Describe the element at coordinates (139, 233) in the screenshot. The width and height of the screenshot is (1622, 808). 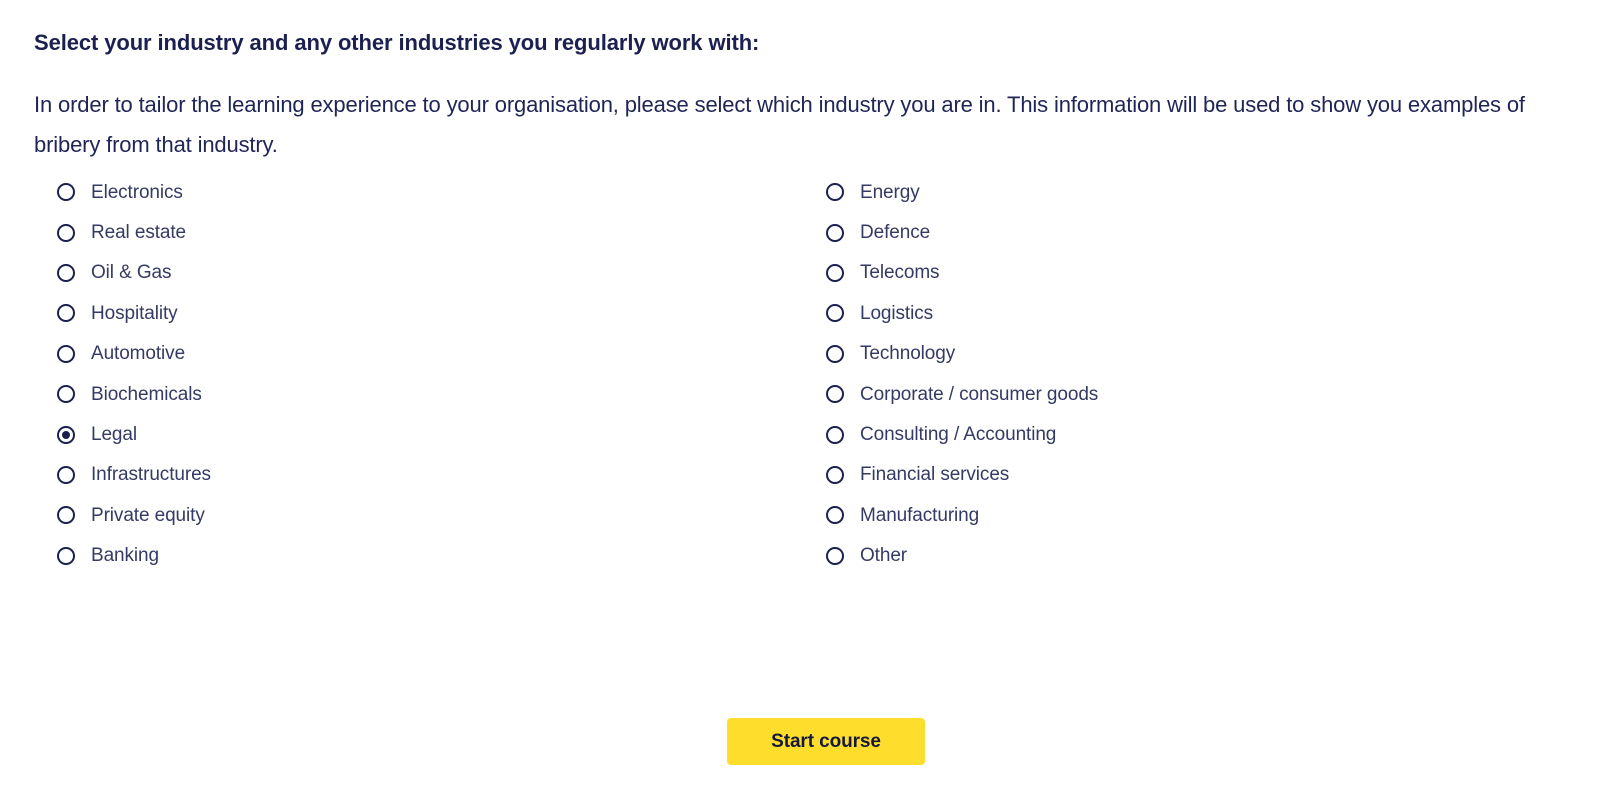
I see `industry-option-label: Real estate` at that location.